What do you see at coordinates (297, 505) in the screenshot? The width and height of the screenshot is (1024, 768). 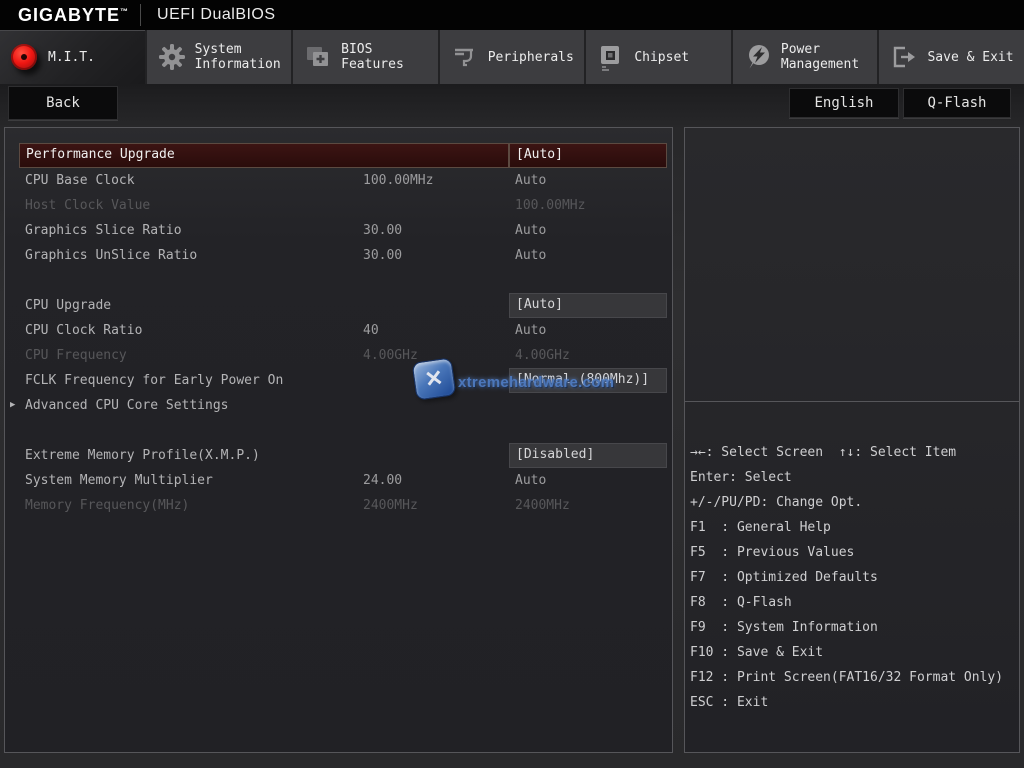 I see `setting-row-memory-frequency: Memory Frequency(MHz) 2400MHz 2400MHz` at bounding box center [297, 505].